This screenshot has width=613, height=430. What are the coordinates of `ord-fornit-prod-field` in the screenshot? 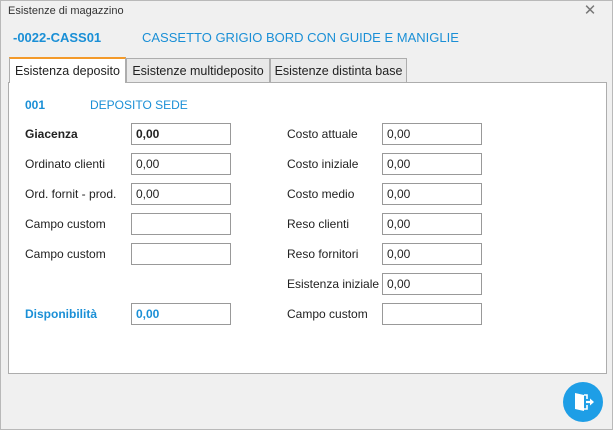 It's located at (181, 194).